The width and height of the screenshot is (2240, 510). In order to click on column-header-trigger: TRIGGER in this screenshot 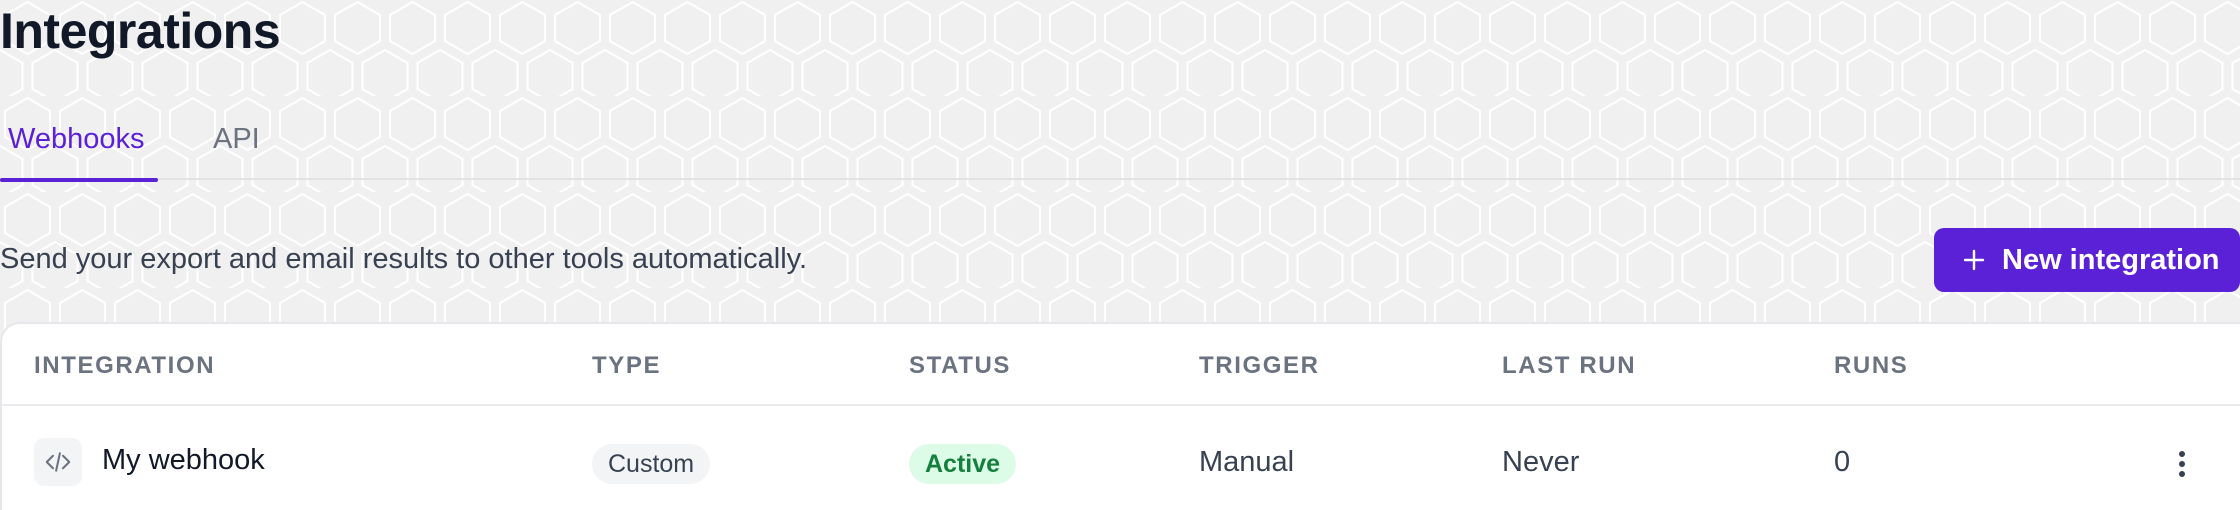, I will do `click(1259, 365)`.